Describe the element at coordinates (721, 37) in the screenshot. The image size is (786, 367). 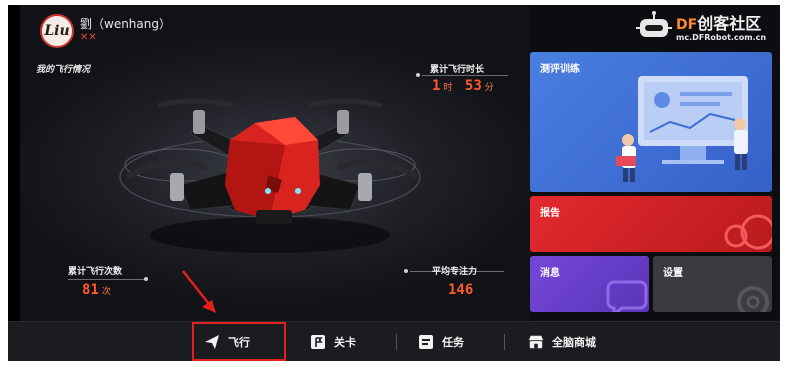
I see `watermark-url: mc.DFRobot.com.cn` at that location.